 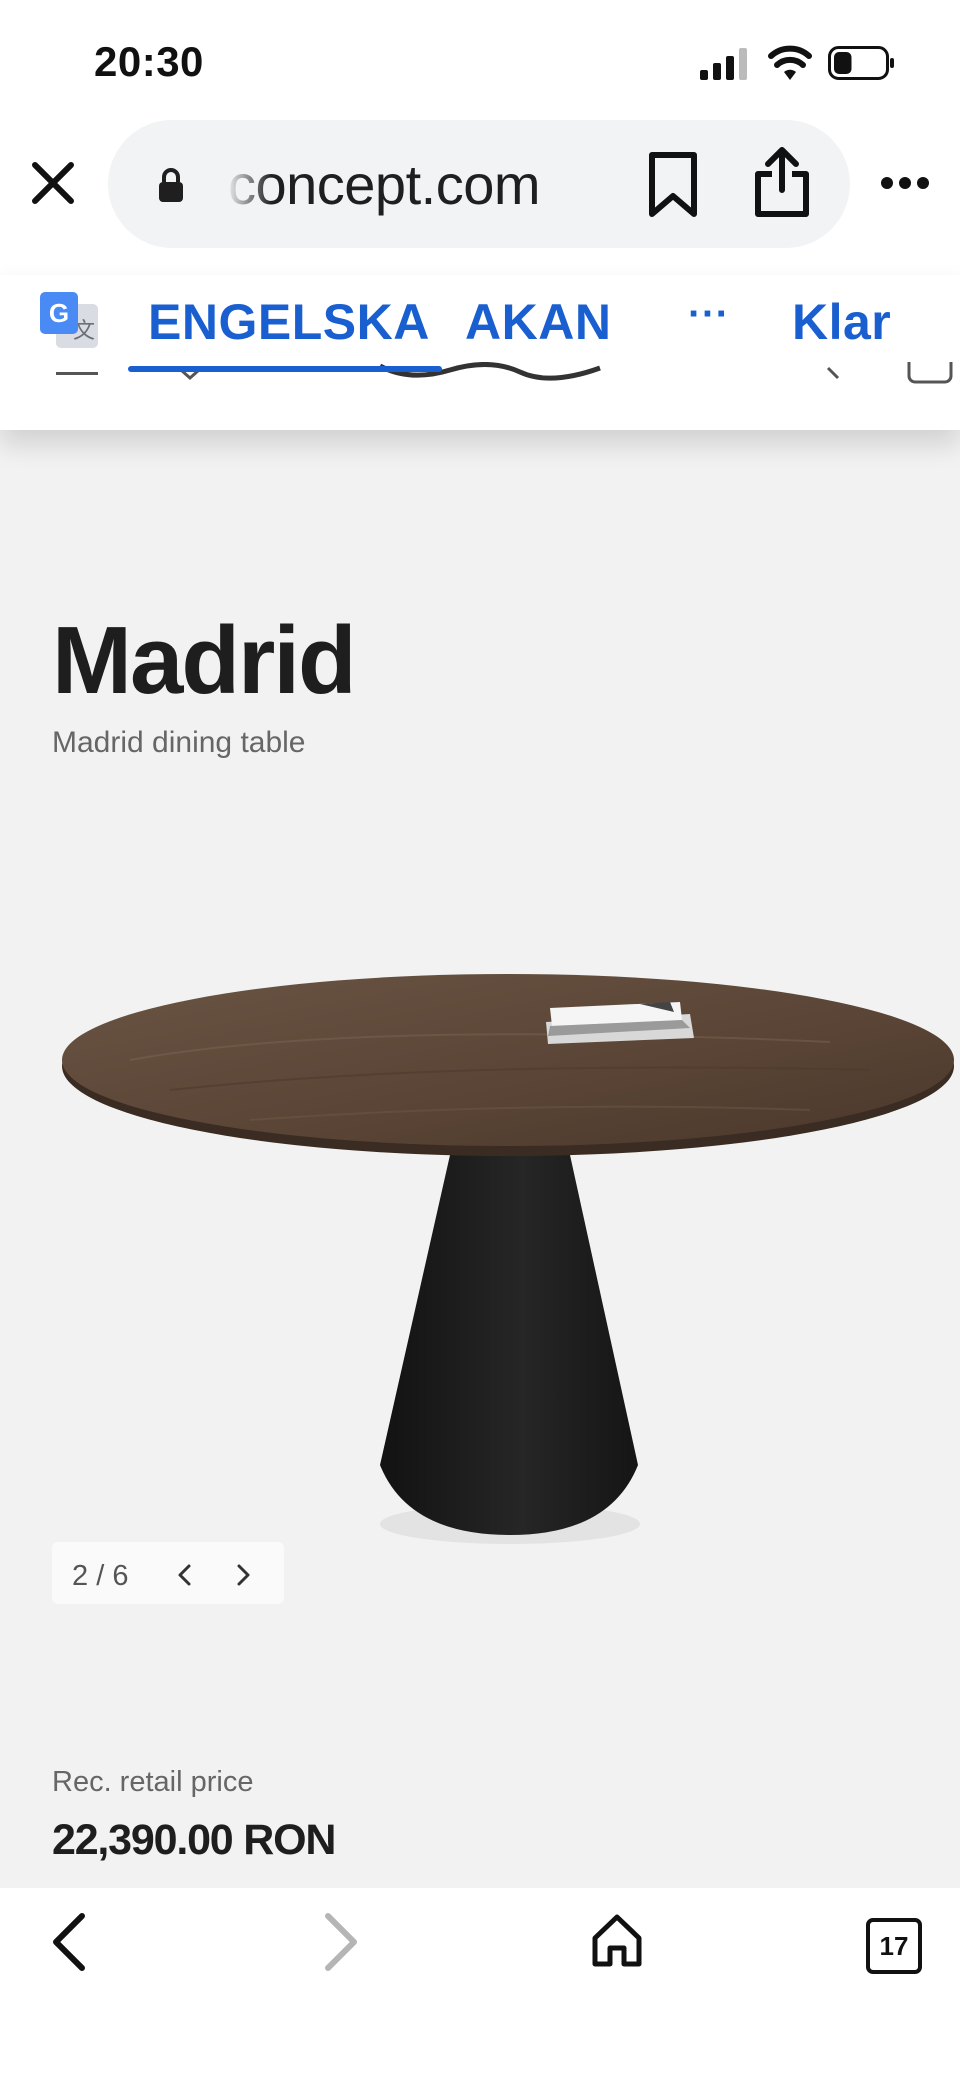 I want to click on gallery-current: 2, so click(x=80, y=1576).